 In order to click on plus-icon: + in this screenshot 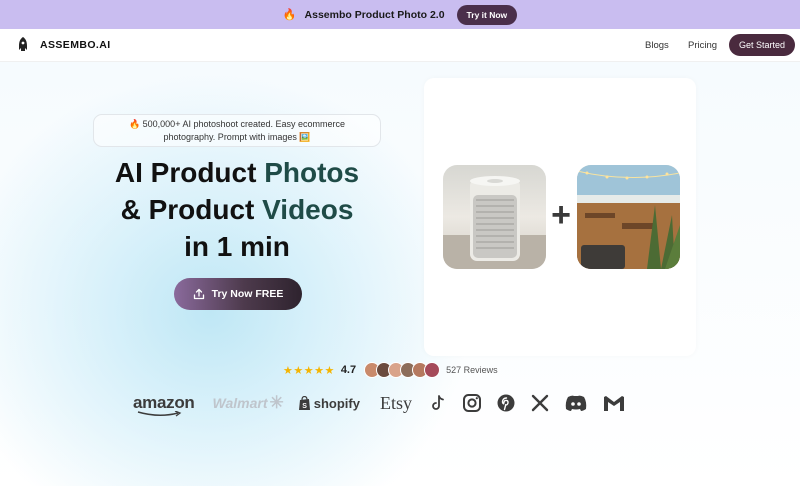, I will do `click(561, 215)`.